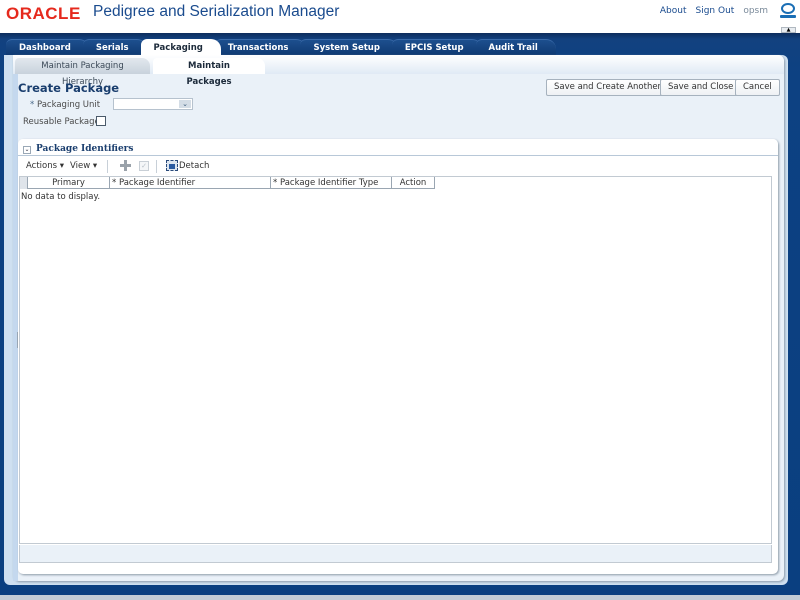 Image resolution: width=800 pixels, height=600 pixels. What do you see at coordinates (80, 166) in the screenshot?
I see `view-label: View` at bounding box center [80, 166].